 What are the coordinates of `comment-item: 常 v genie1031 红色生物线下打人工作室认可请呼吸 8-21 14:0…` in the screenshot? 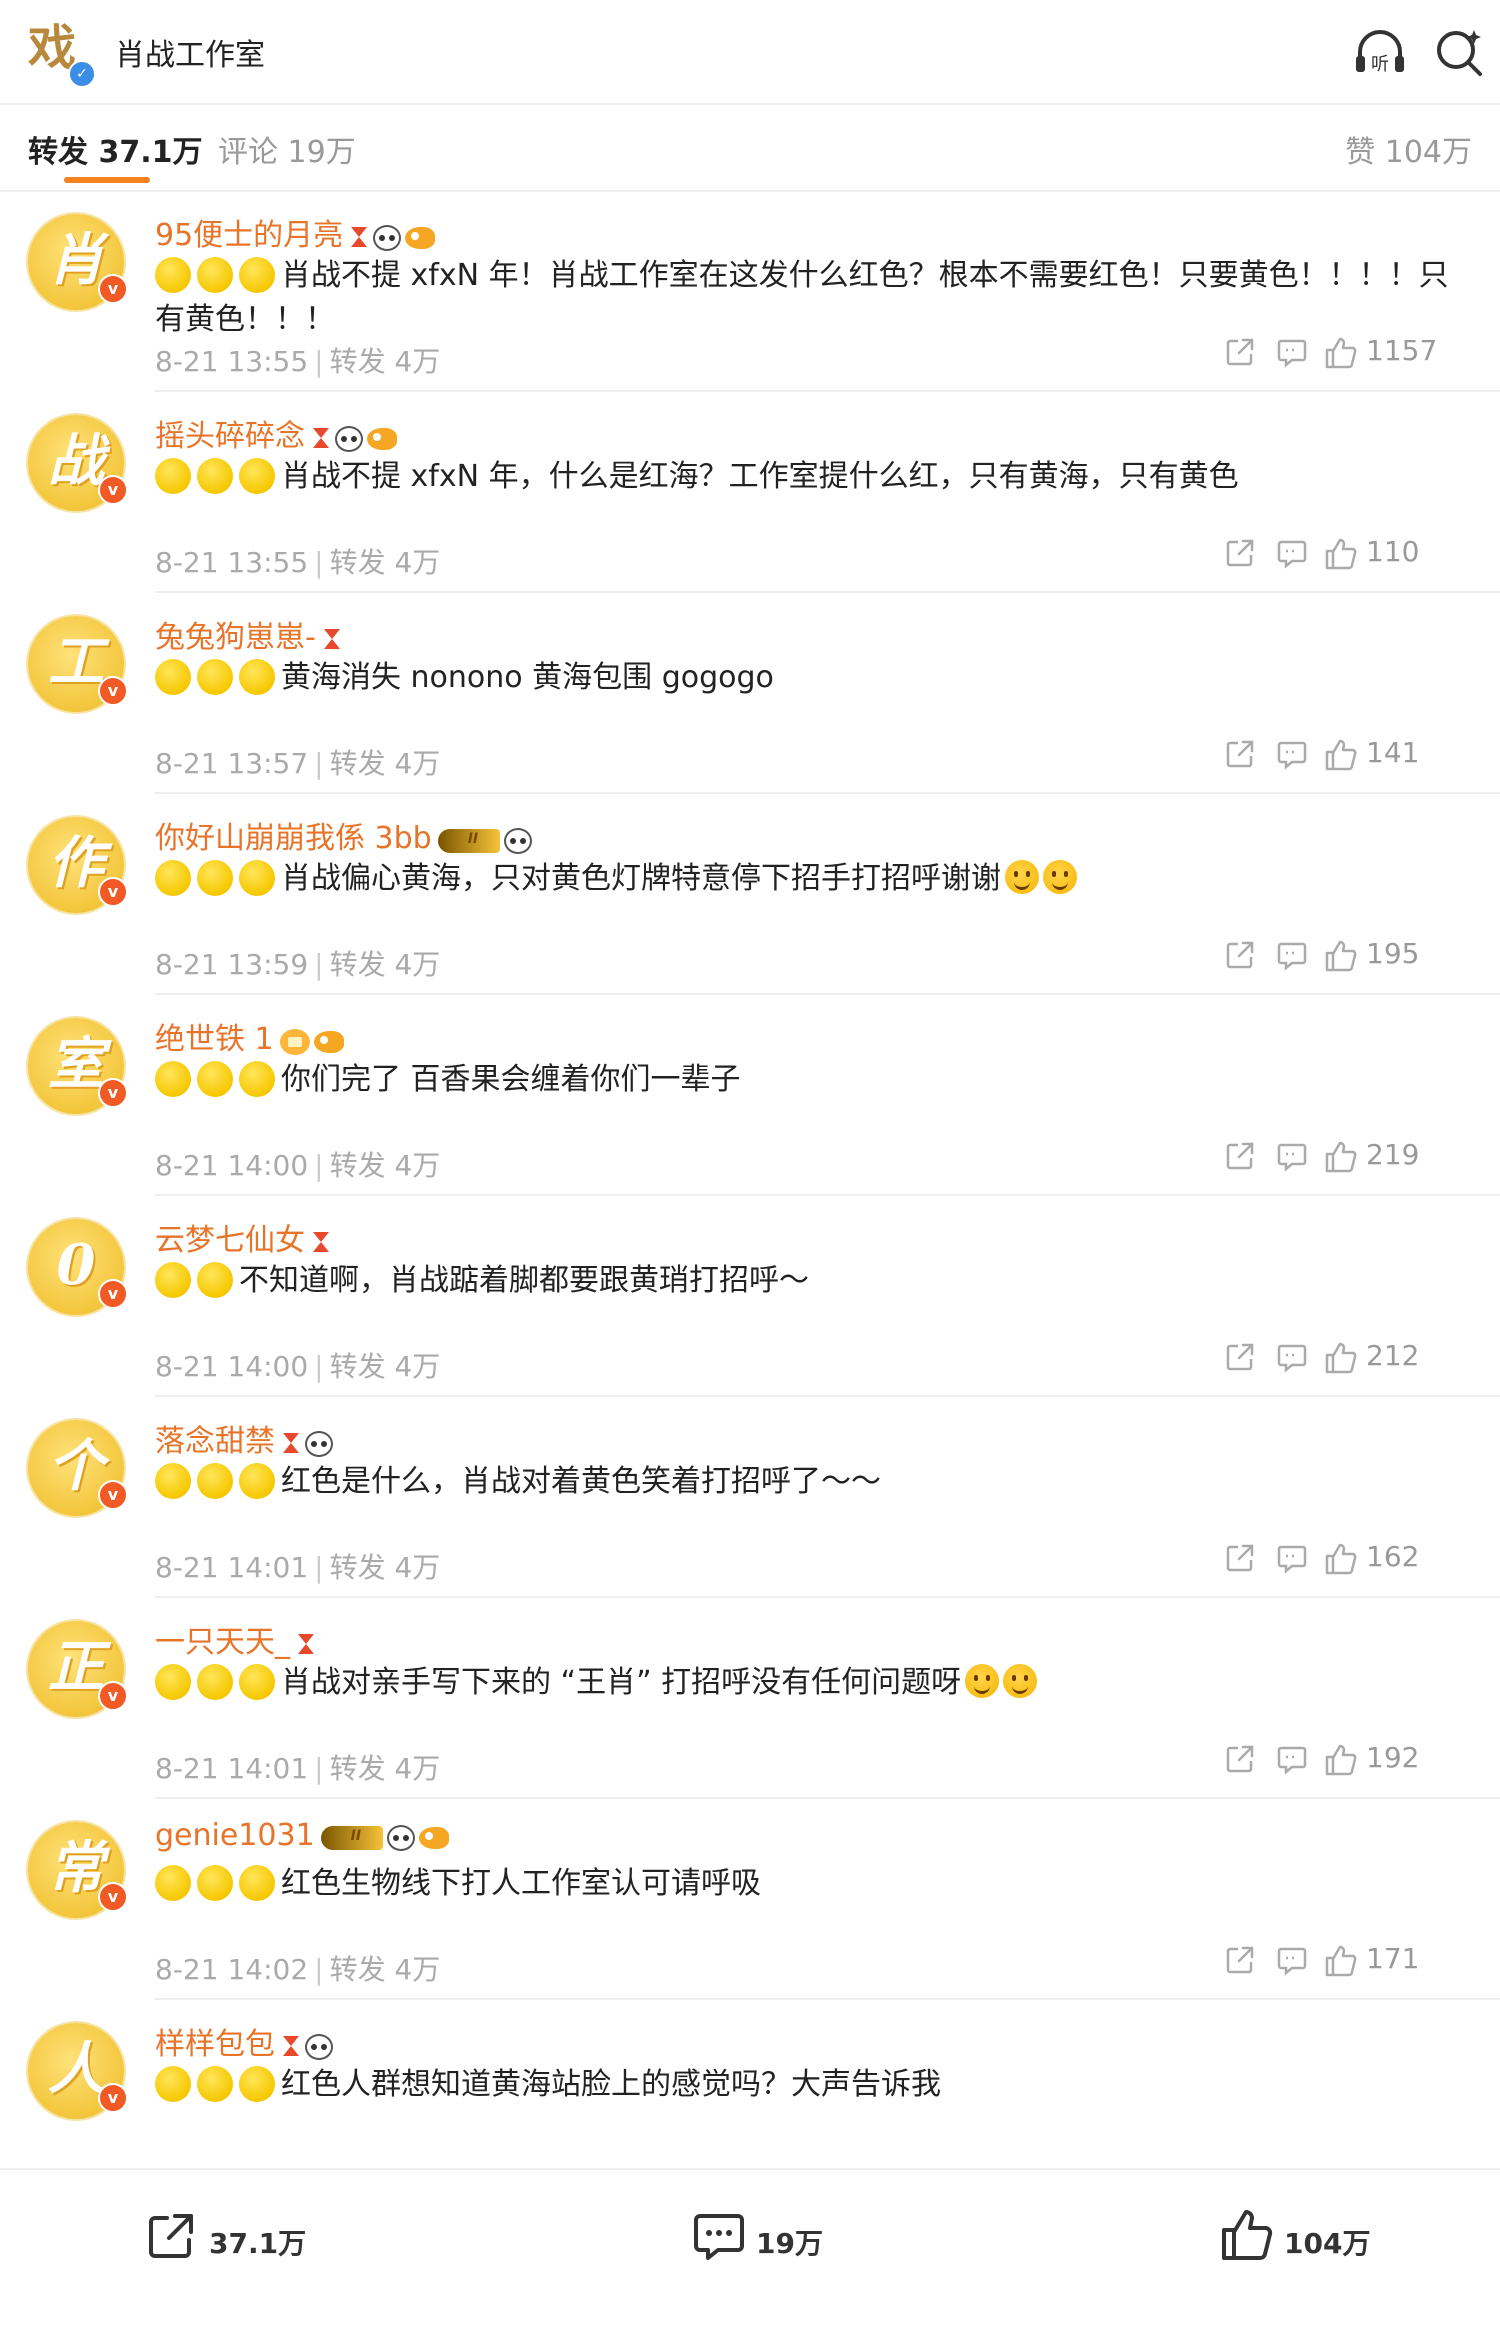 It's located at (750, 1900).